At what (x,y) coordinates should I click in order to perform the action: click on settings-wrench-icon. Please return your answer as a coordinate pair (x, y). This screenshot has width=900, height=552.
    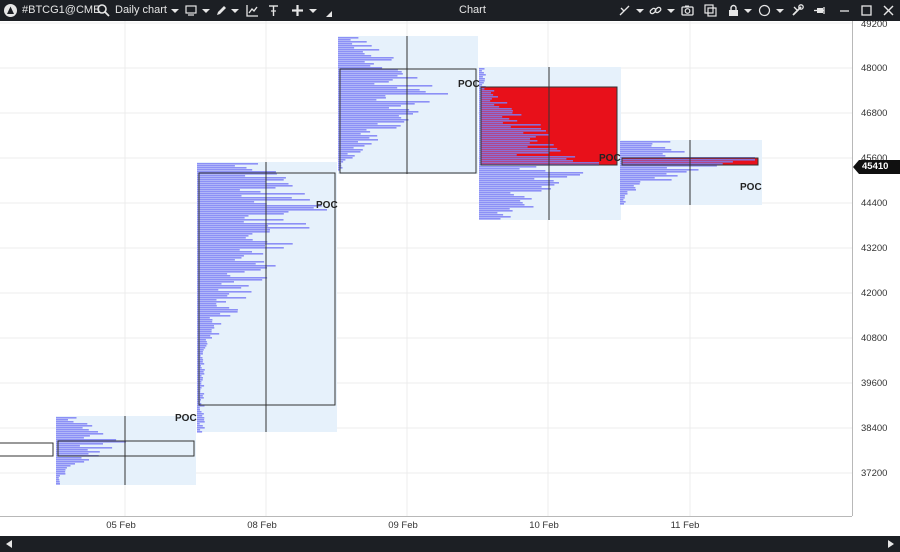
    Looking at the image, I should click on (797, 10).